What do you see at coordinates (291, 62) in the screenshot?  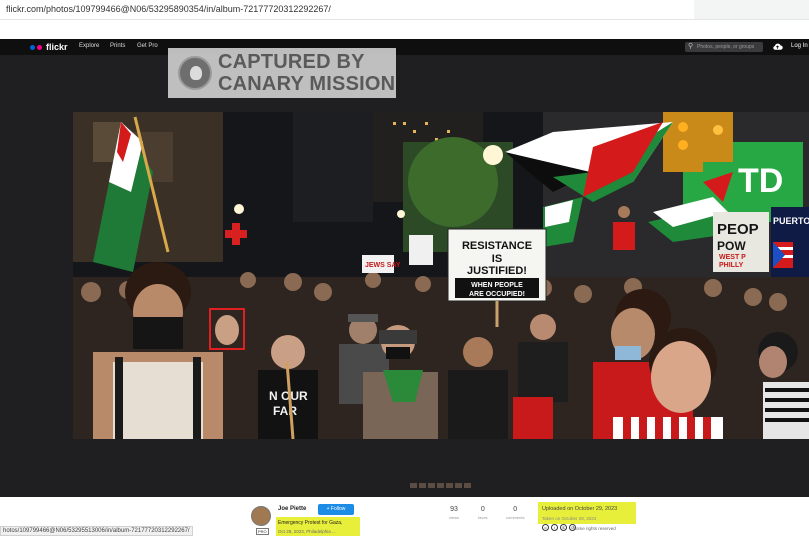 I see `watermark-line1: CAPTURED BY` at bounding box center [291, 62].